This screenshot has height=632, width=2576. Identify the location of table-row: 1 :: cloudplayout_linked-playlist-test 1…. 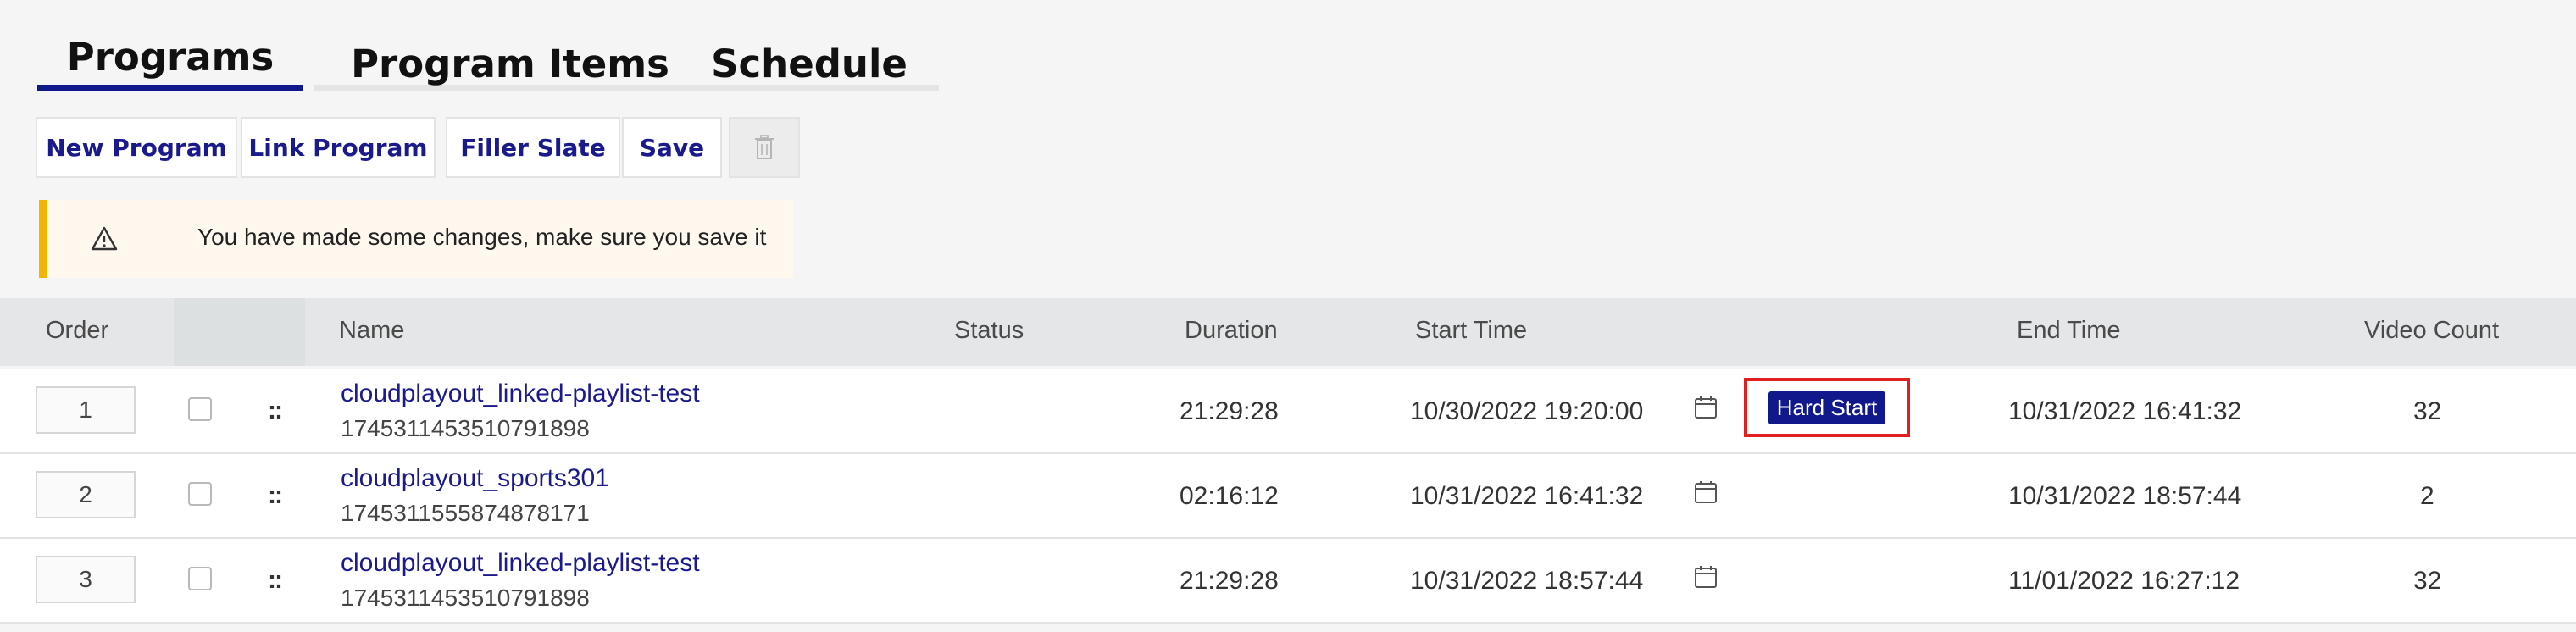
(1288, 412).